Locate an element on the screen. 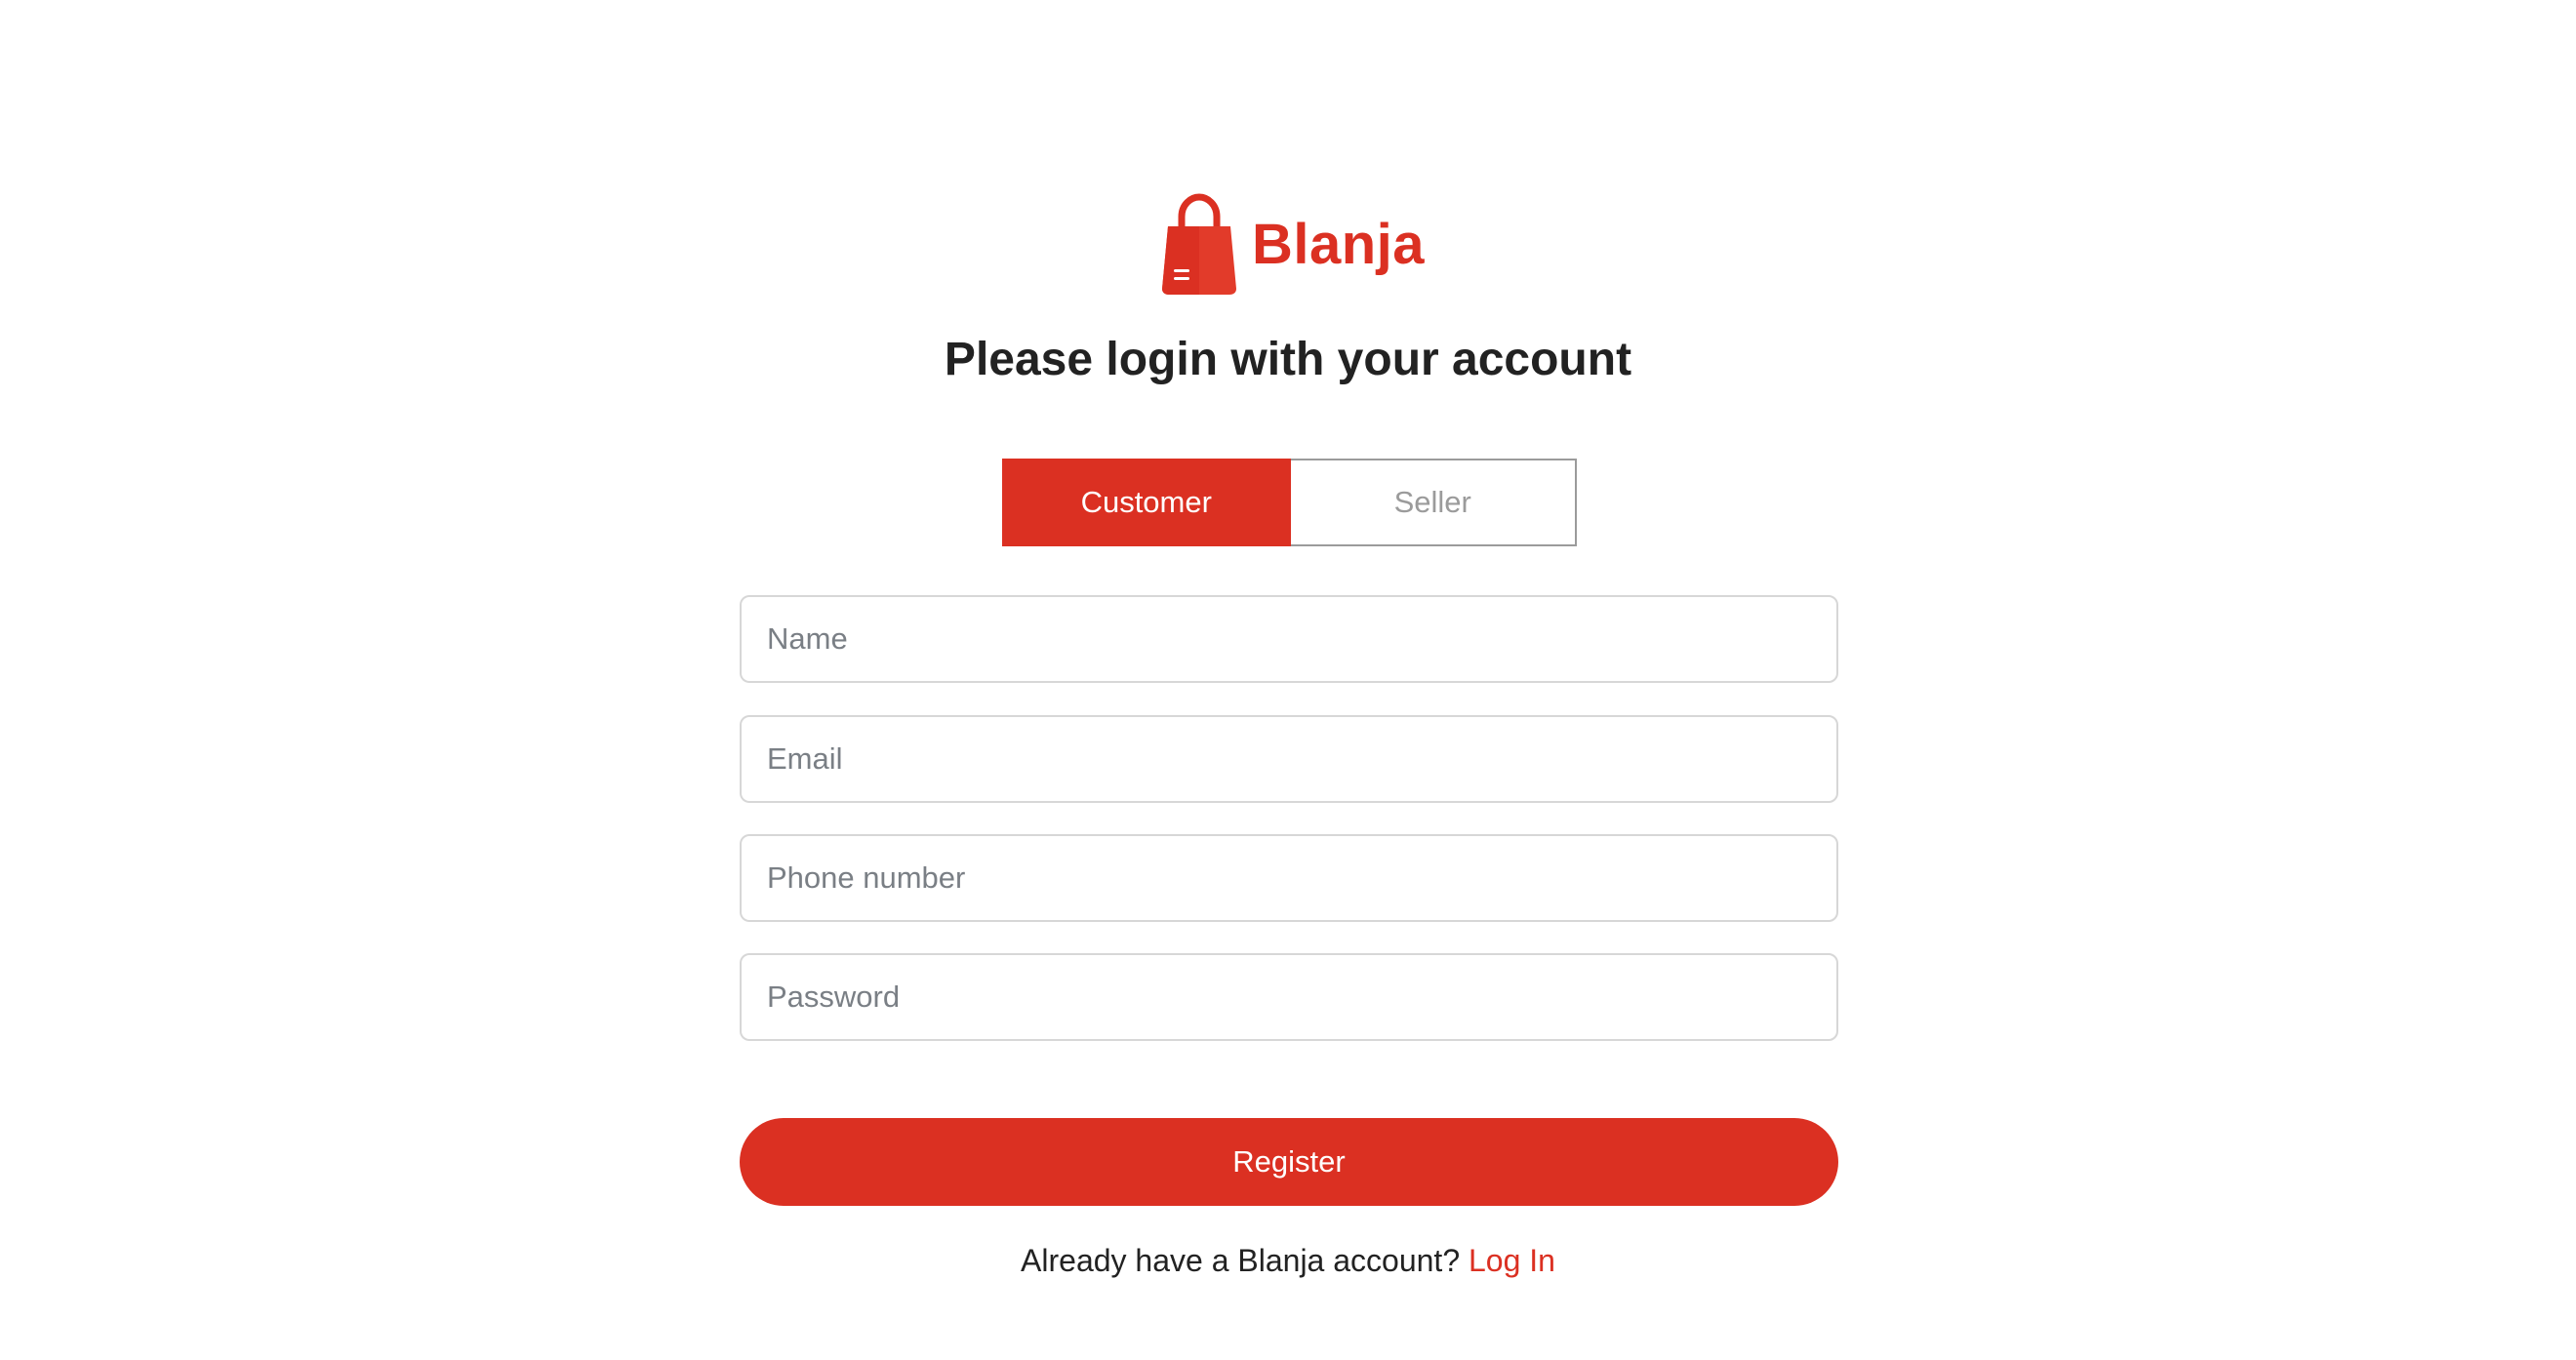 The width and height of the screenshot is (2576, 1360). tab-seller: Seller is located at coordinates (1433, 502).